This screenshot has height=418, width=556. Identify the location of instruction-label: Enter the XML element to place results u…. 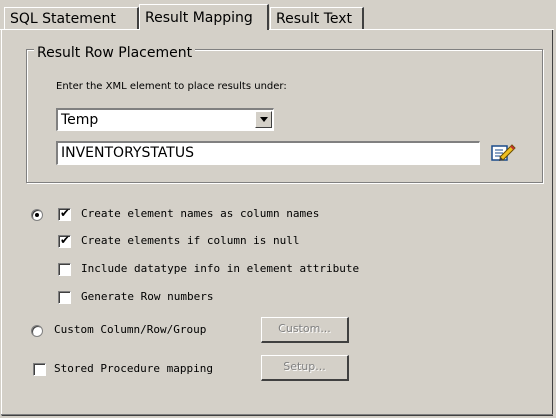
(171, 86).